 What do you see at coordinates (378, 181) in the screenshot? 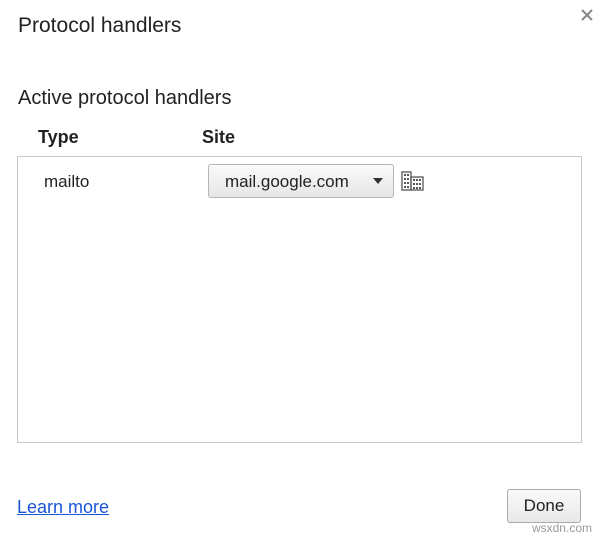
I see `chevron-down-icon` at bounding box center [378, 181].